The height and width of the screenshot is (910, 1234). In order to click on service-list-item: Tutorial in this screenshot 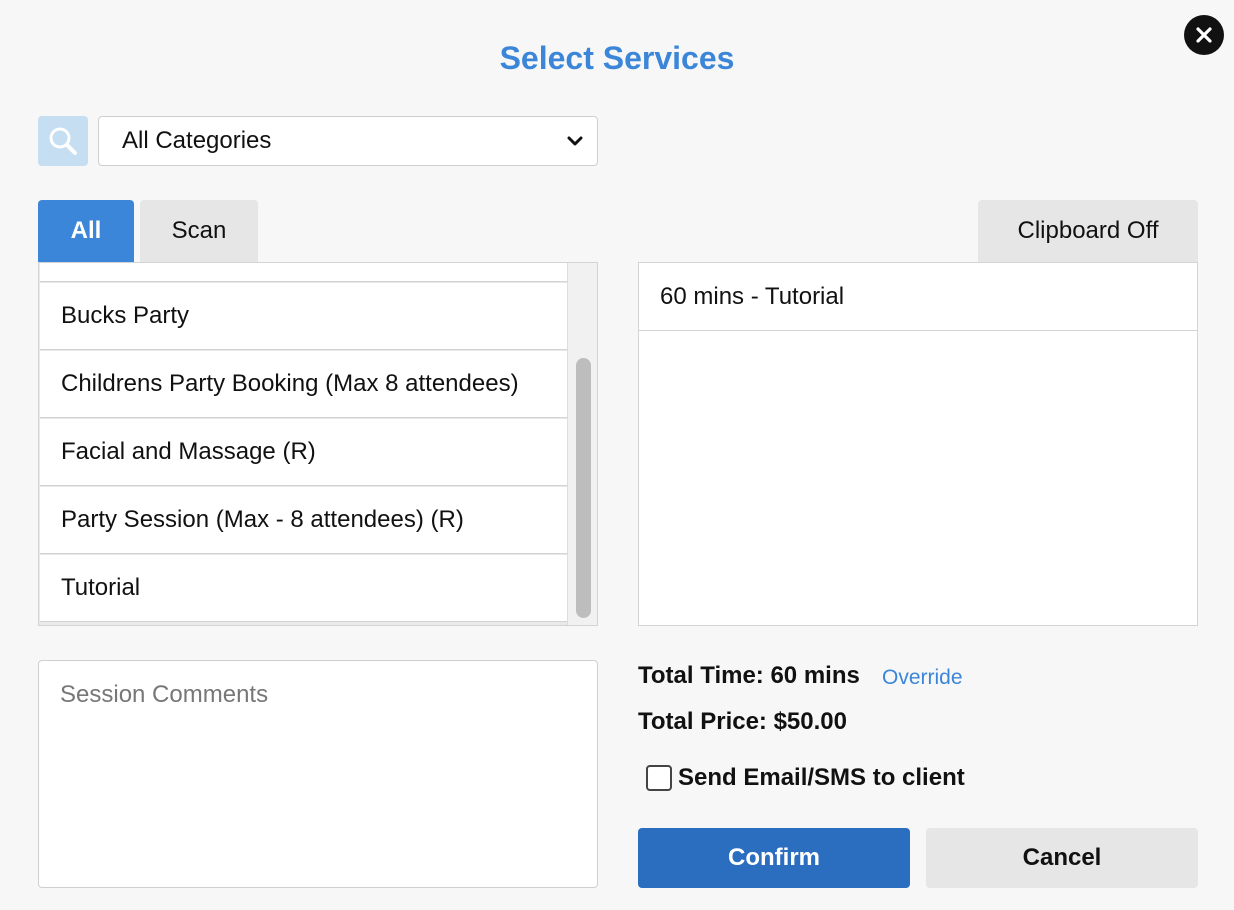, I will do `click(303, 588)`.